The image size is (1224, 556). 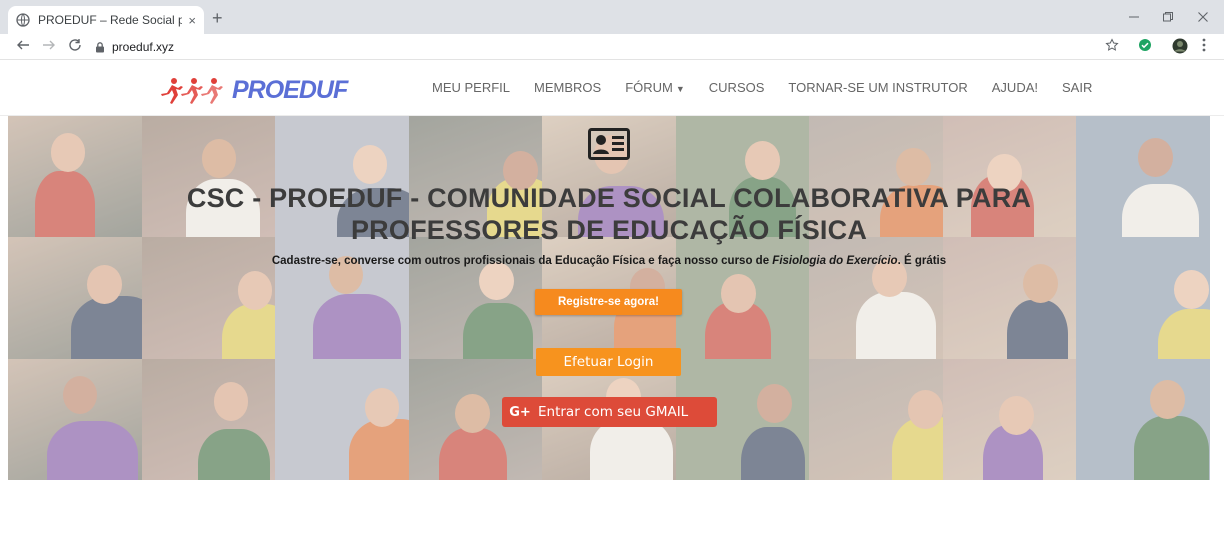 What do you see at coordinates (1145, 45) in the screenshot?
I see `extension-check-icon` at bounding box center [1145, 45].